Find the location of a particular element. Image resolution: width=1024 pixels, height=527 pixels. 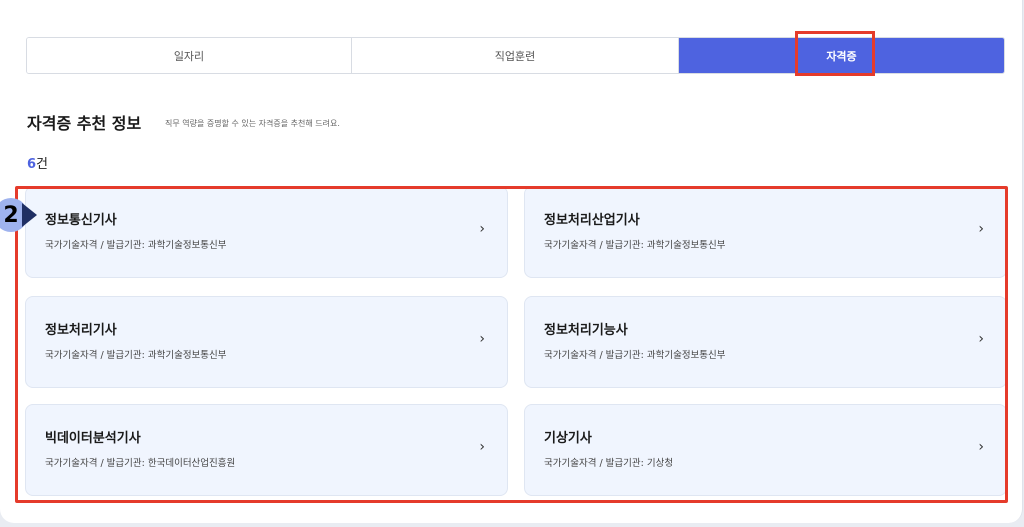

result-count: 6건 is located at coordinates (37, 162).